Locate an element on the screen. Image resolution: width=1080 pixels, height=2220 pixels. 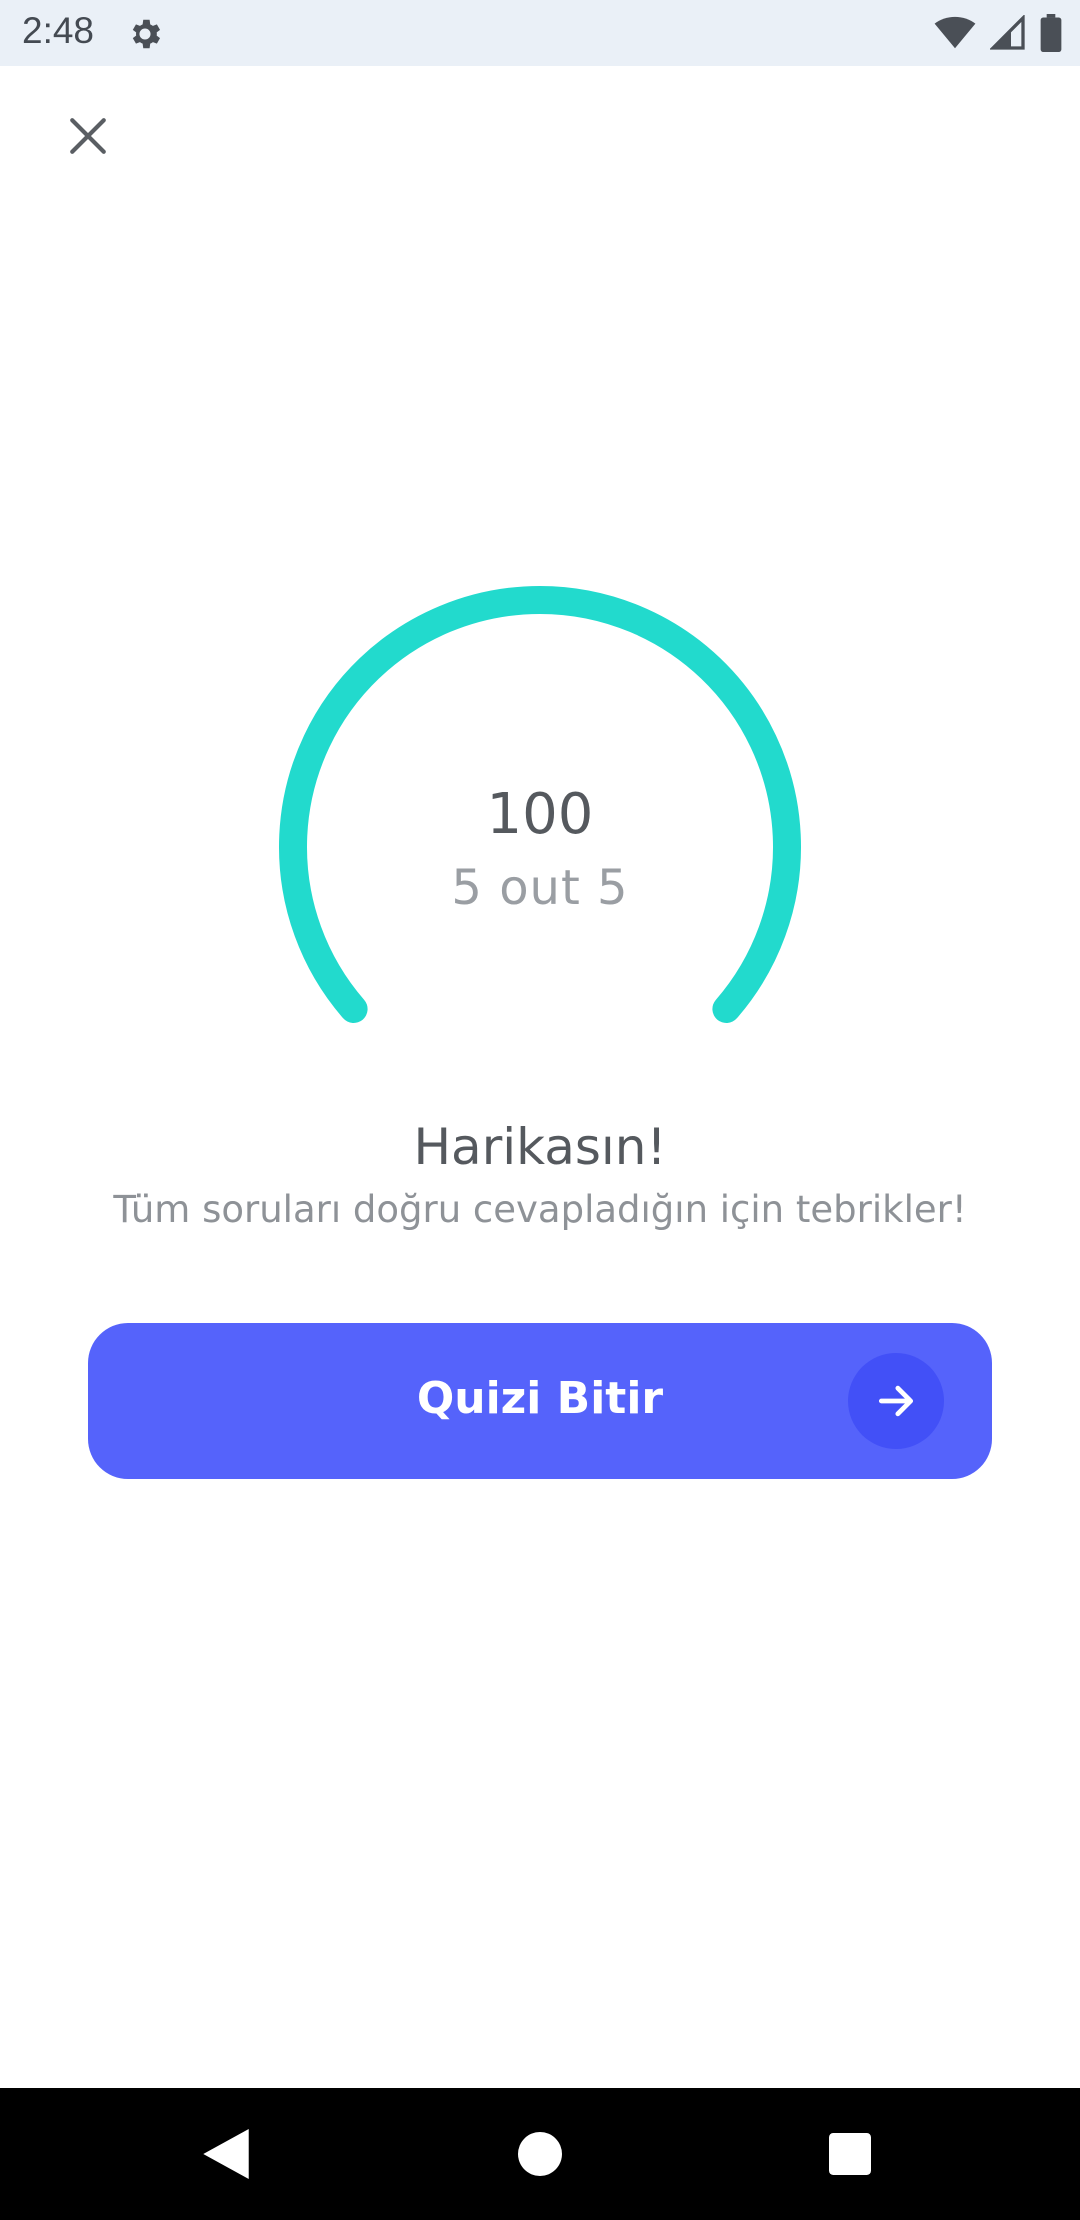
back-button is located at coordinates (226, 2154).